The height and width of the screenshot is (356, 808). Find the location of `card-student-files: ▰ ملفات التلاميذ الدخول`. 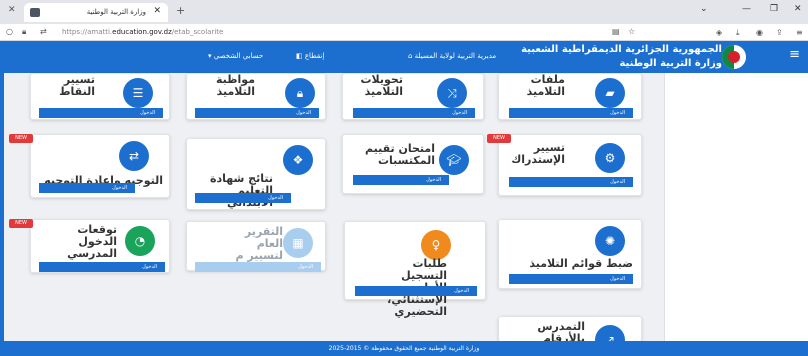

card-student-files: ▰ ملفات التلاميذ الدخول is located at coordinates (570, 96).